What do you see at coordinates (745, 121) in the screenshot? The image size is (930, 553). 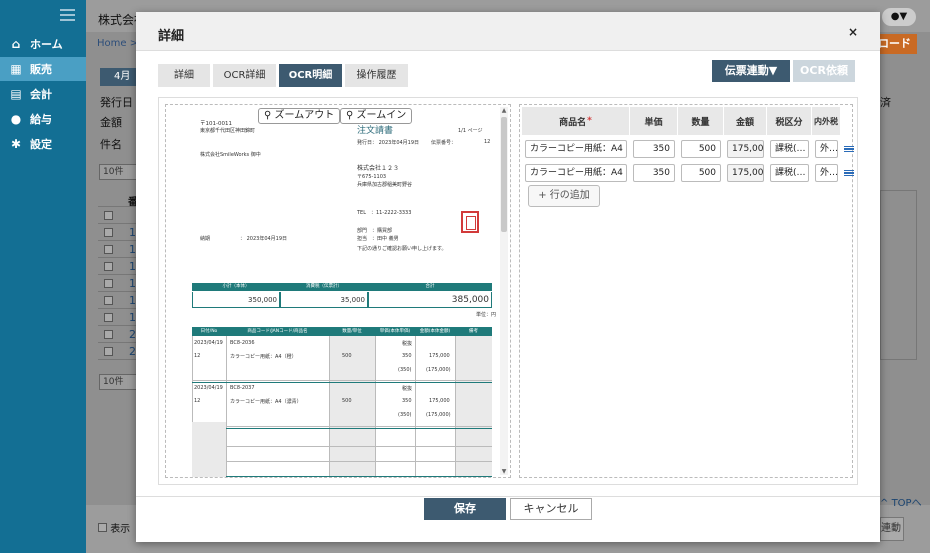 I see `column-header-amount: 金額` at bounding box center [745, 121].